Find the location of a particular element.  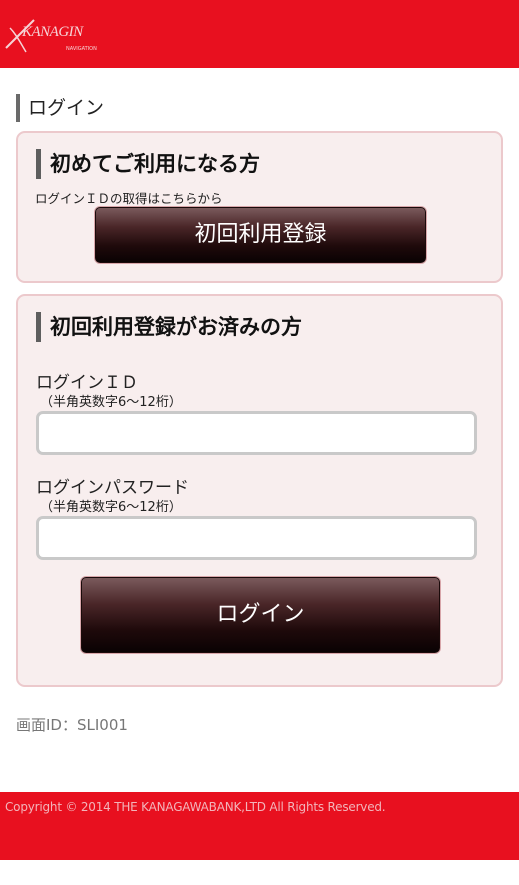

logo-text: KANAGIN is located at coordinates (52, 32).